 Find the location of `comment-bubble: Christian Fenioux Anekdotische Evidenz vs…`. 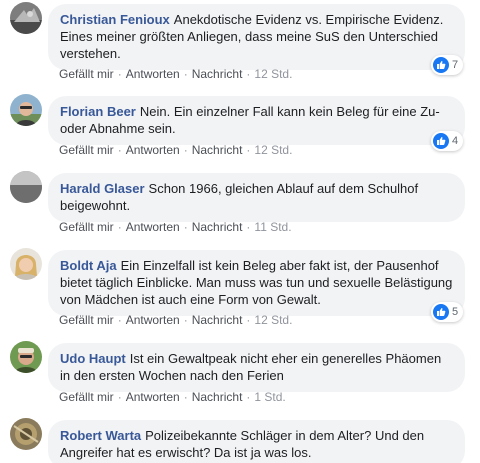

comment-bubble: Christian Fenioux Anekdotische Evidenz vs… is located at coordinates (256, 37).